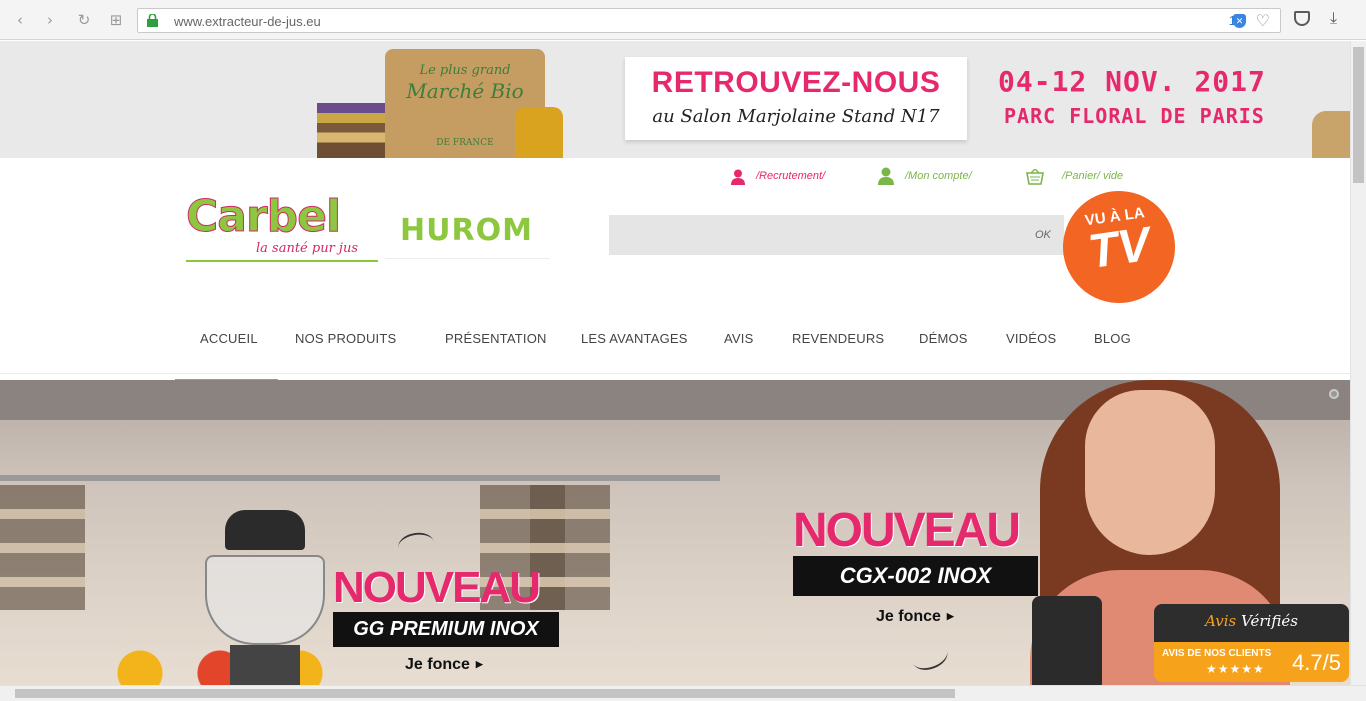 The height and width of the screenshot is (701, 1366). Describe the element at coordinates (1092, 176) in the screenshot. I see `cart-link: /Panier/ vide` at that location.